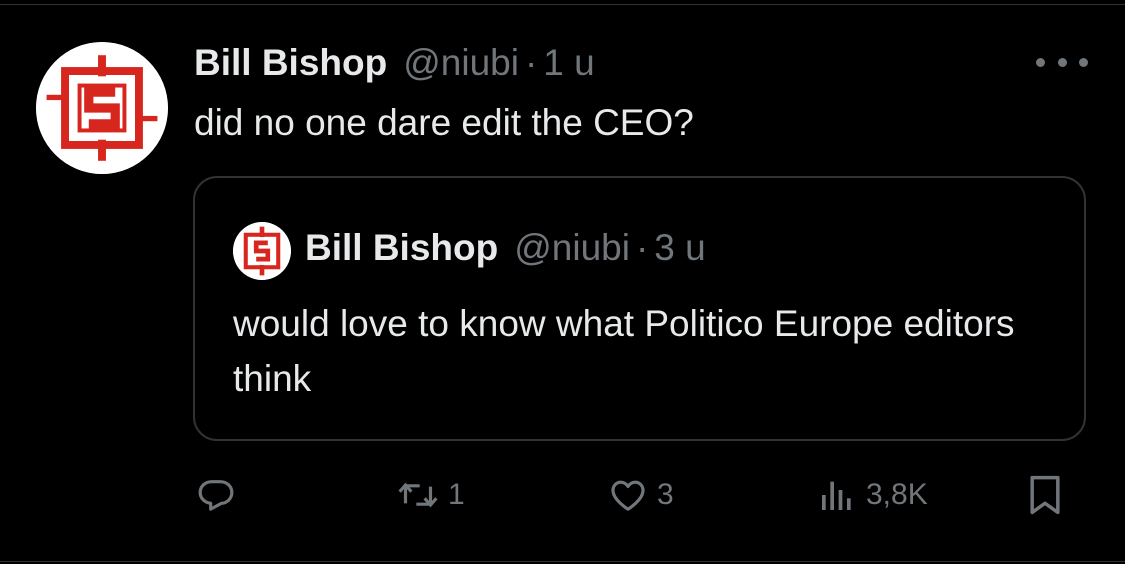 The image size is (1125, 564). What do you see at coordinates (680, 247) in the screenshot?
I see `quoted-tweet-timestamp: 3 u` at bounding box center [680, 247].